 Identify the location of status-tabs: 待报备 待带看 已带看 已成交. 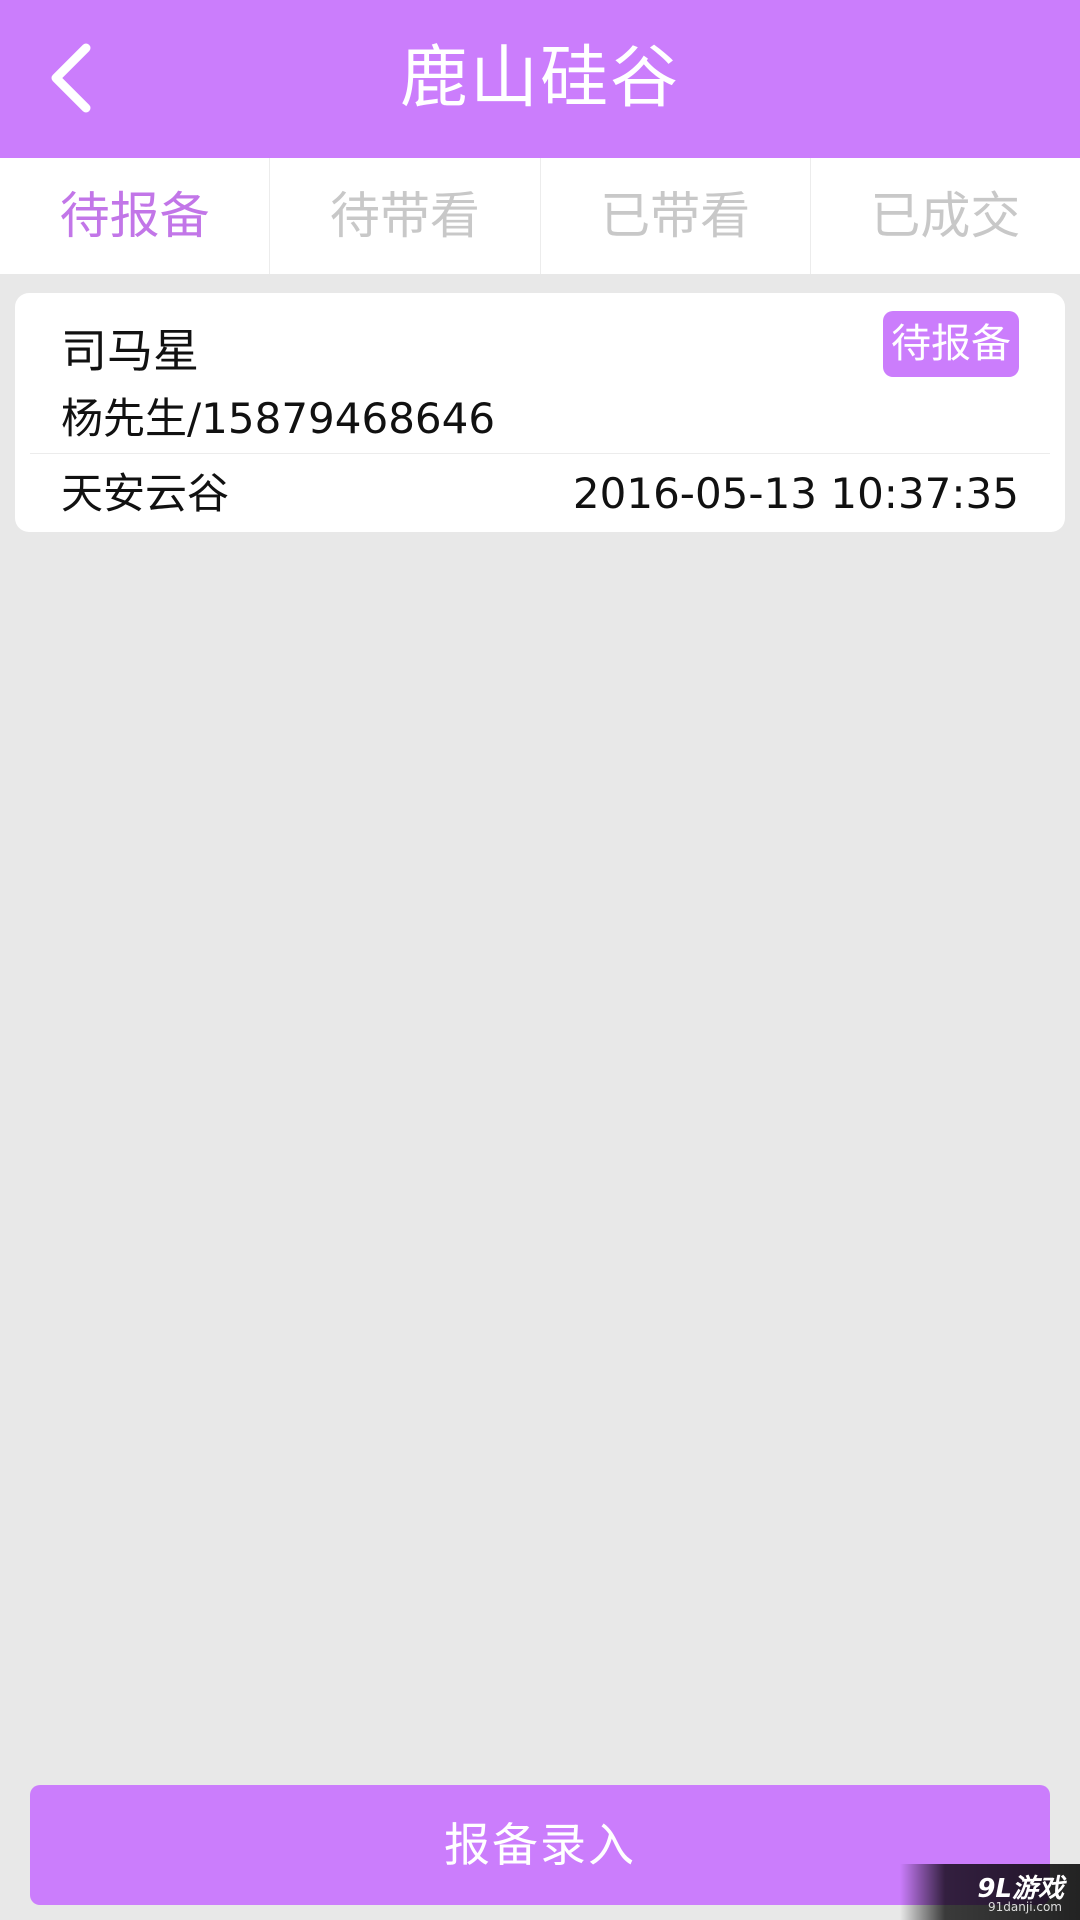
(540, 216).